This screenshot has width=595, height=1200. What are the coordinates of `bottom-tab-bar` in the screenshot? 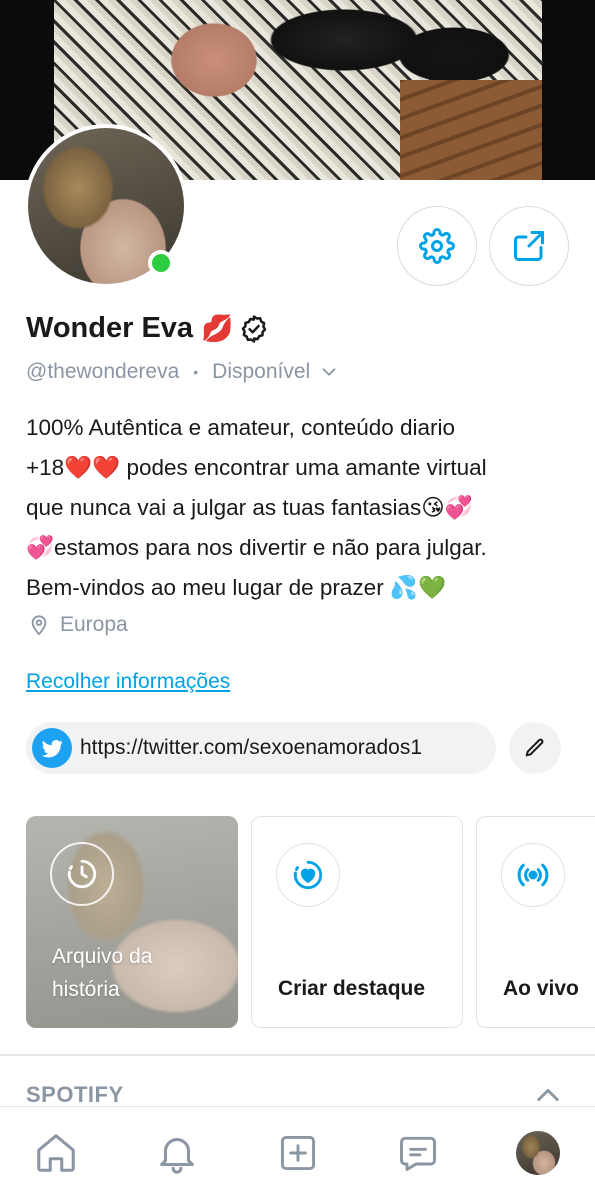 It's located at (297, 1153).